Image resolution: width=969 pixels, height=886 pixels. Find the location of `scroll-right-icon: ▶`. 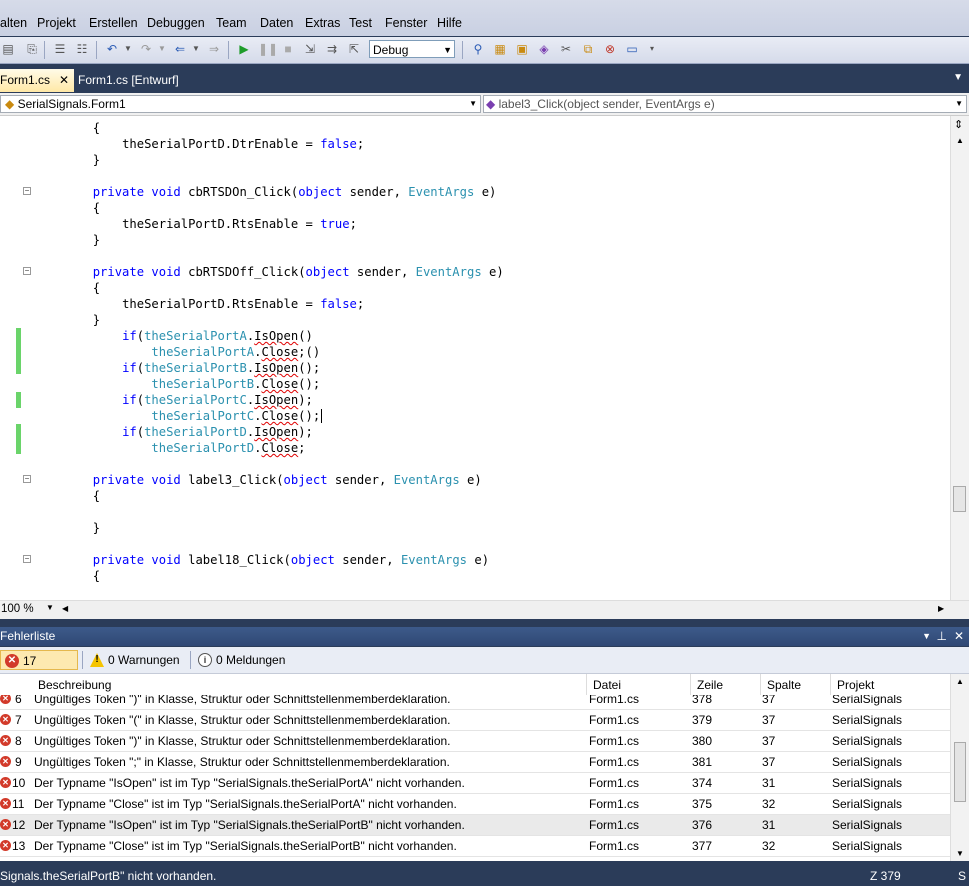

scroll-right-icon: ▶ is located at coordinates (941, 608).